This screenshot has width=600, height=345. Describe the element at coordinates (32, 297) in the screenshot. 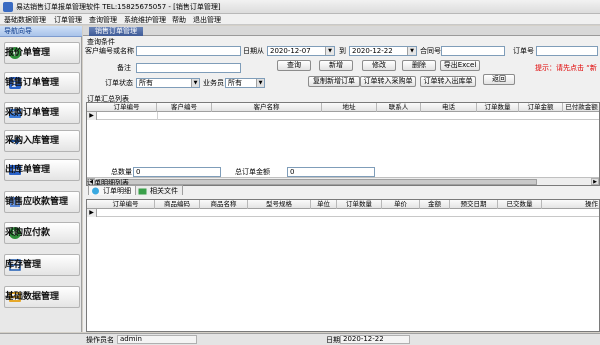

I see `sidebar-item-label: 基础数据管理` at that location.